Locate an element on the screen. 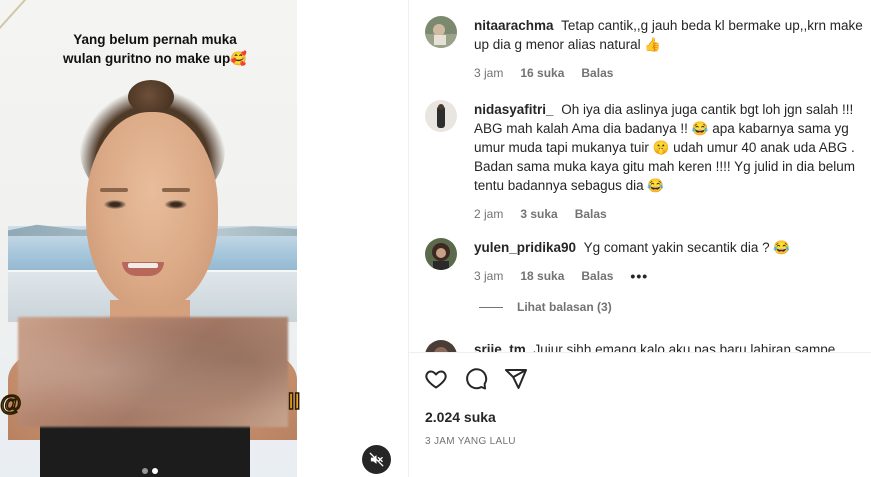 This screenshot has width=871, height=477. view-replies-button: Lihat balasan (3) is located at coordinates (545, 307).